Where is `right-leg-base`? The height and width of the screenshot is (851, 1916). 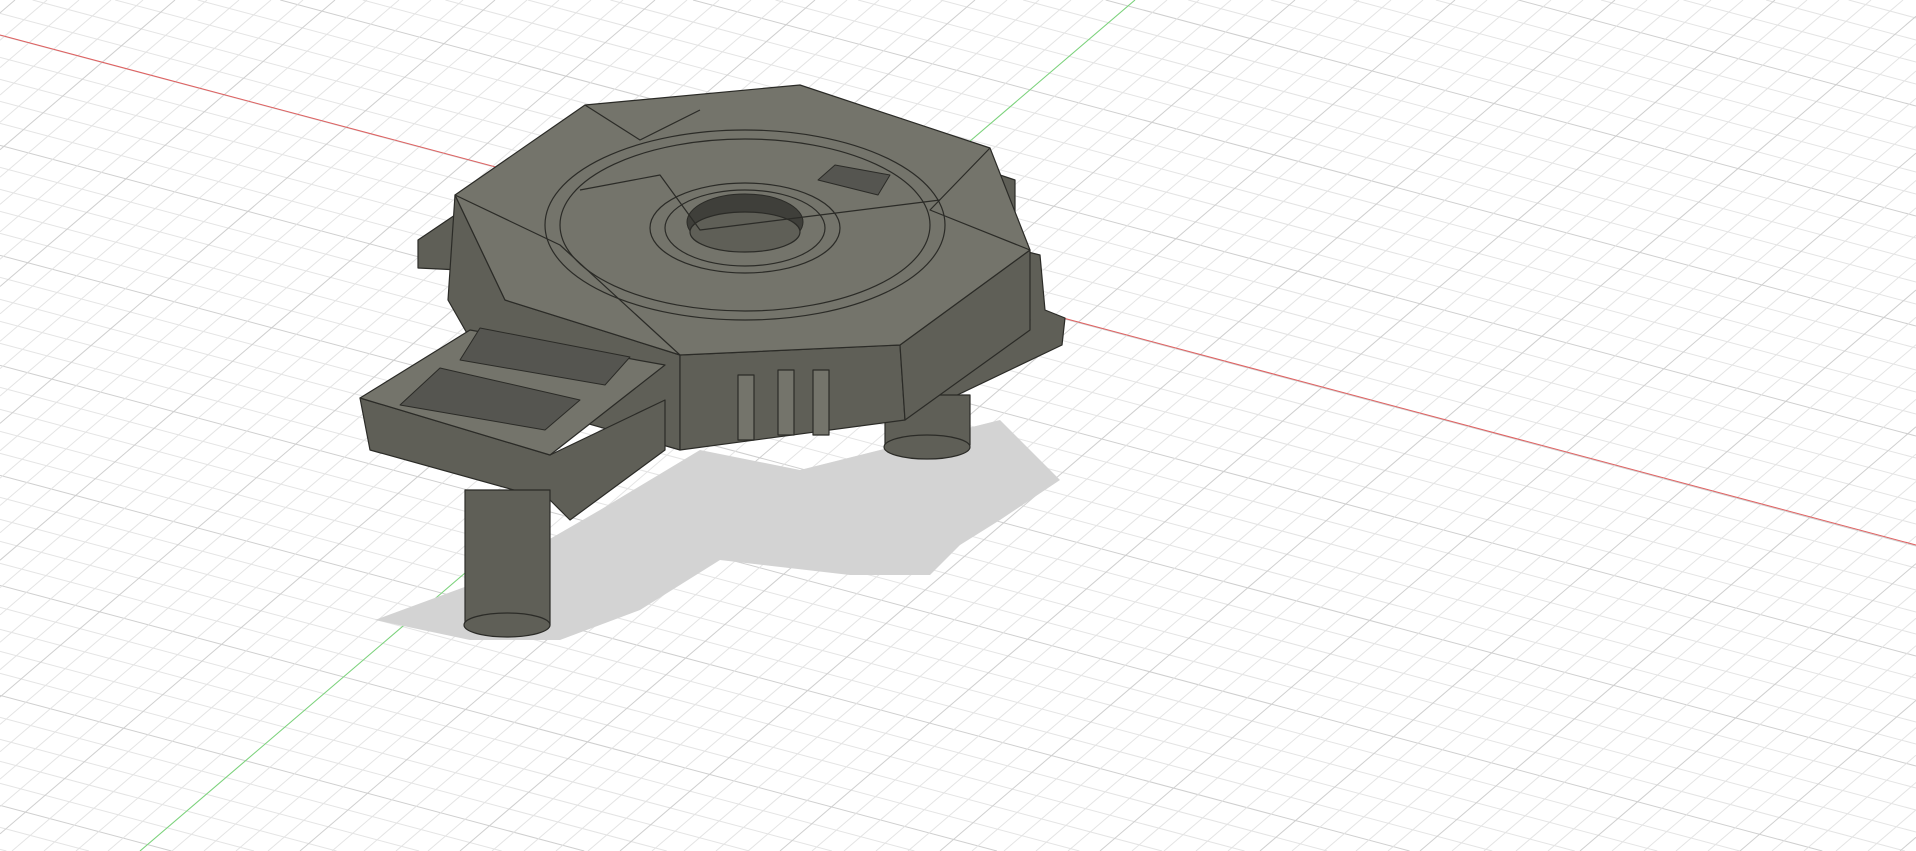
right-leg-base is located at coordinates (927, 447).